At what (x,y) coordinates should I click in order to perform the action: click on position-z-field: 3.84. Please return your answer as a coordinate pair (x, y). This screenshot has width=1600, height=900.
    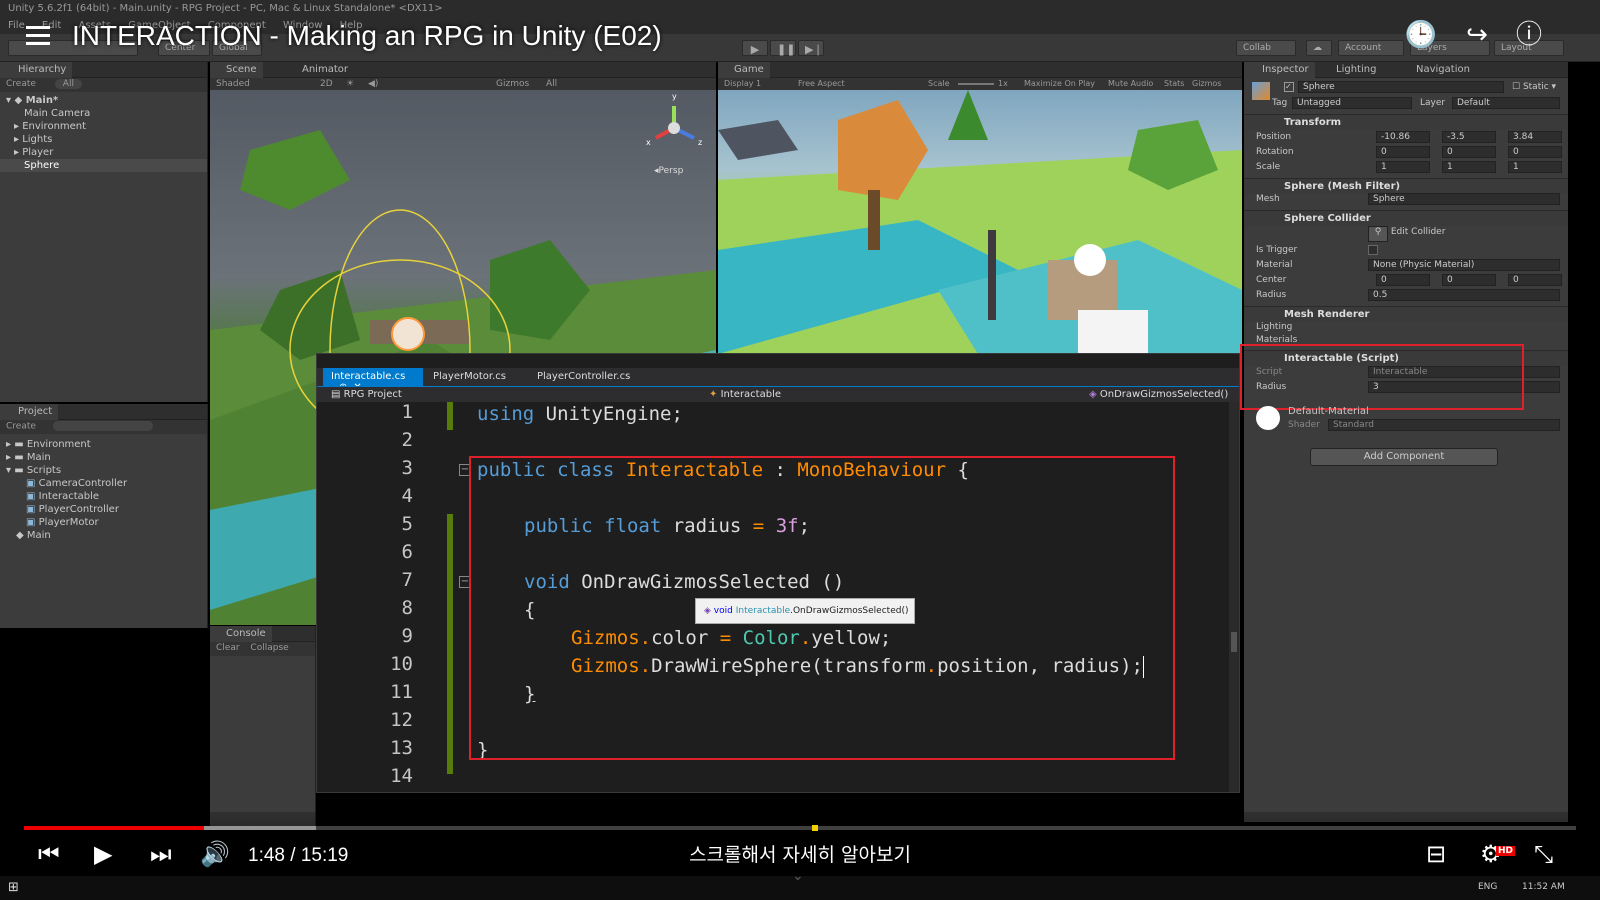
    Looking at the image, I should click on (1535, 137).